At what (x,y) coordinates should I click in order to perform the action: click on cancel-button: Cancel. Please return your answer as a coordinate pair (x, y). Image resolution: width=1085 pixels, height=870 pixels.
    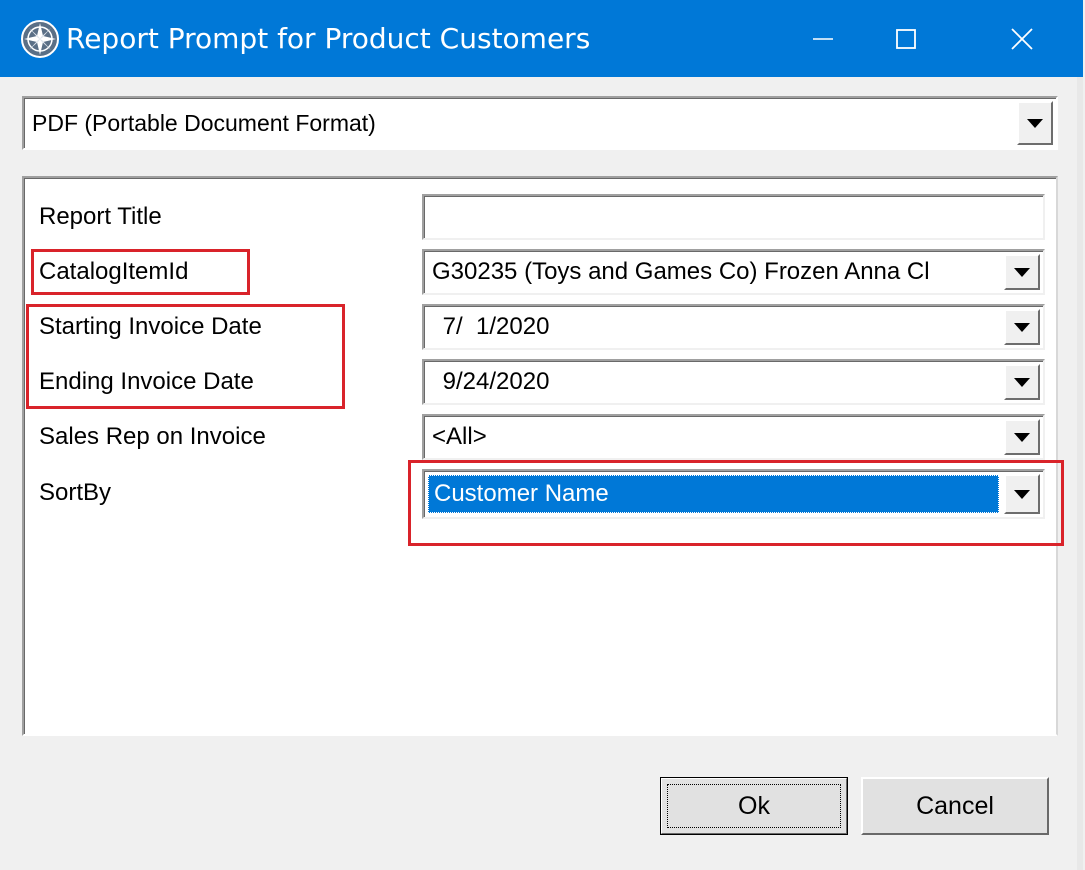
    Looking at the image, I should click on (955, 806).